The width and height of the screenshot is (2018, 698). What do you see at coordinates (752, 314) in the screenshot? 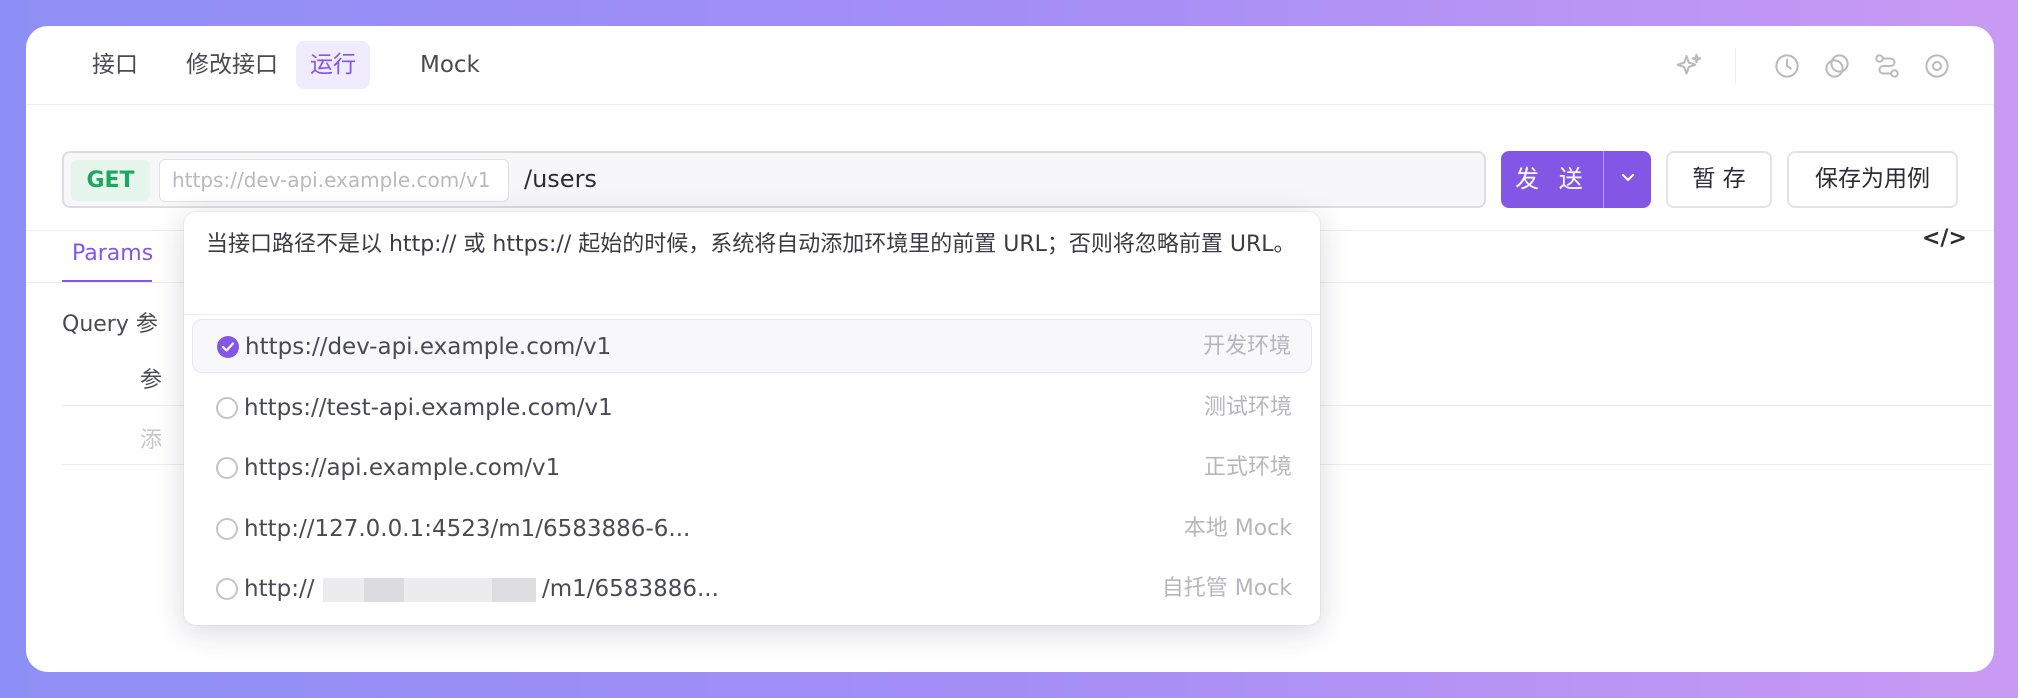
I see `dropdown-divider` at bounding box center [752, 314].